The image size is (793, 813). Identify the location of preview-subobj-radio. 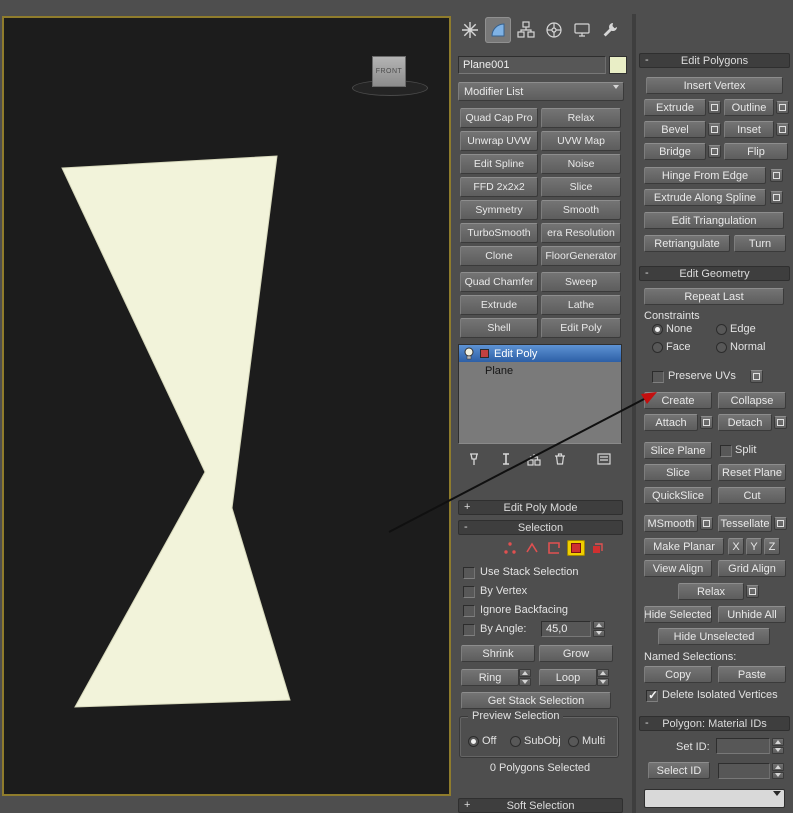
(515, 741).